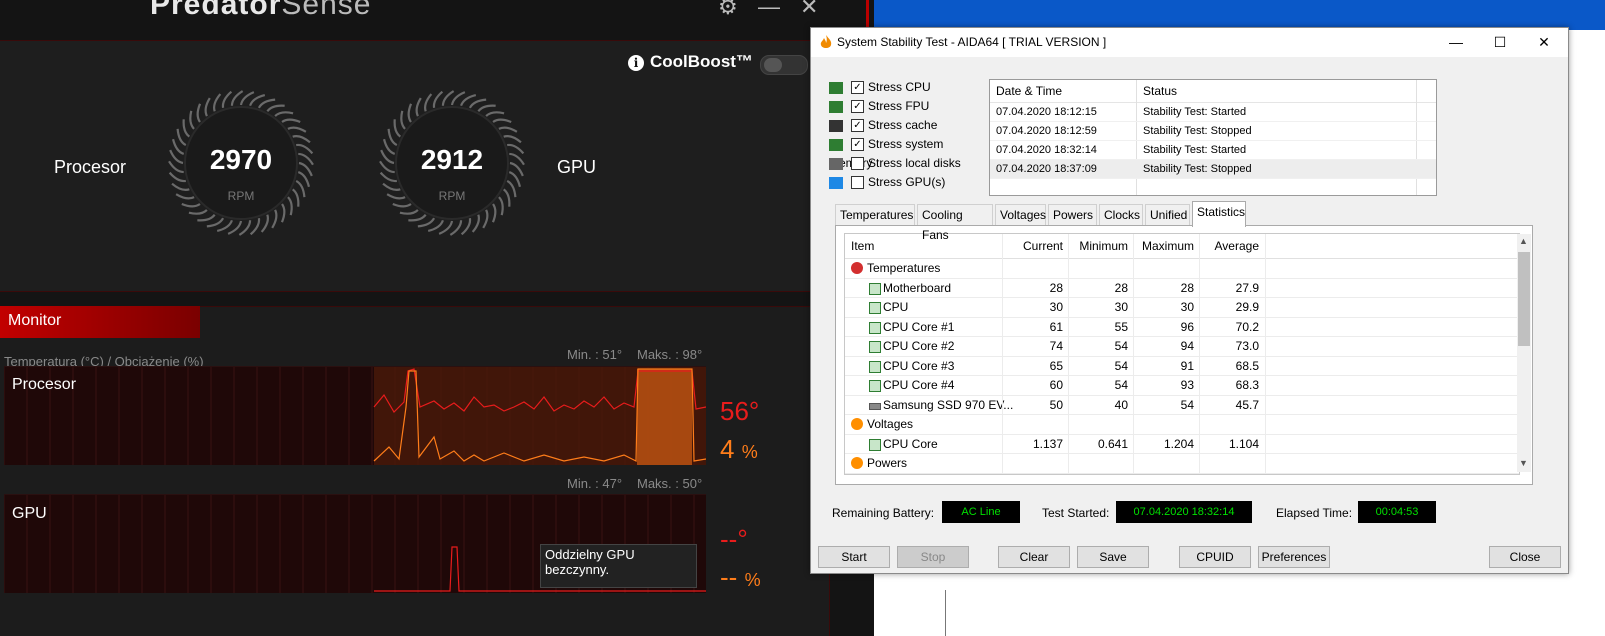  Describe the element at coordinates (920, 474) in the screenshot. I see `stats-item: CPU Package` at that location.